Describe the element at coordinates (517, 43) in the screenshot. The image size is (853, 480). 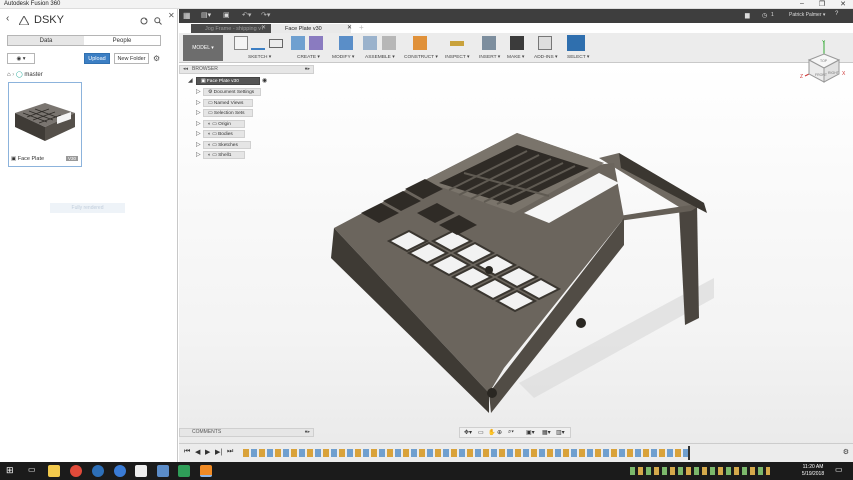
I see `3d-print-icon` at that location.